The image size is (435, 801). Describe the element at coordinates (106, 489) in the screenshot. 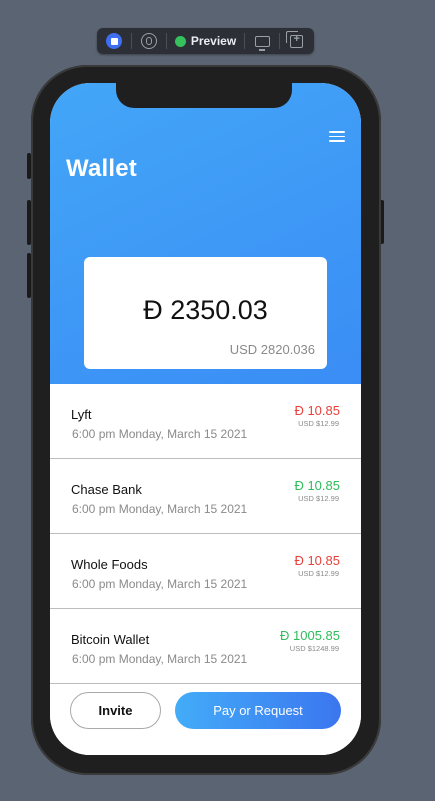

I see `transaction-name: Chase Bank` at that location.